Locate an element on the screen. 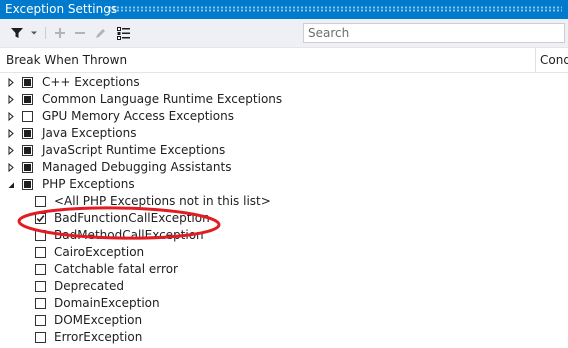 The width and height of the screenshot is (568, 348). tree-row-exception: <All PHP Exceptions not in this list> is located at coordinates (284, 201).